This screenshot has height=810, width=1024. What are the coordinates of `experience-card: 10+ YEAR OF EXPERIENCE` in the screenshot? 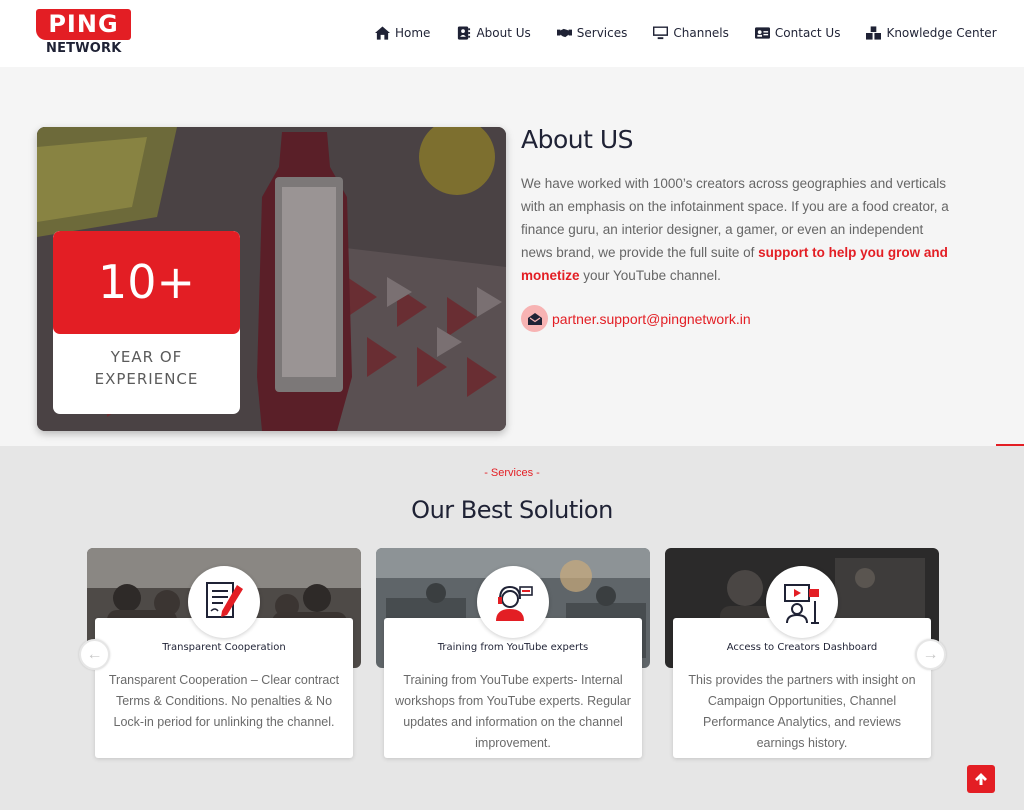 It's located at (146, 322).